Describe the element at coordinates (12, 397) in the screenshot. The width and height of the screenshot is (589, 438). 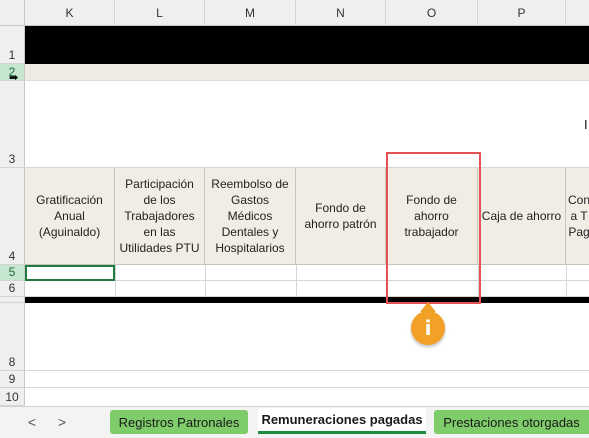
I see `row-header-10: 10` at that location.